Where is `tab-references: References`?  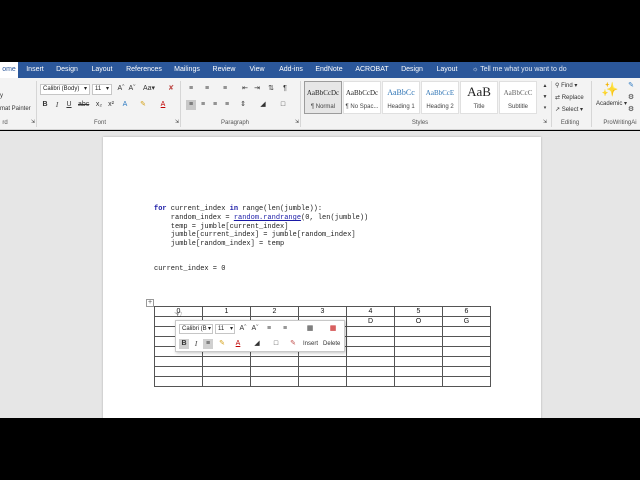 tab-references: References is located at coordinates (144, 70).